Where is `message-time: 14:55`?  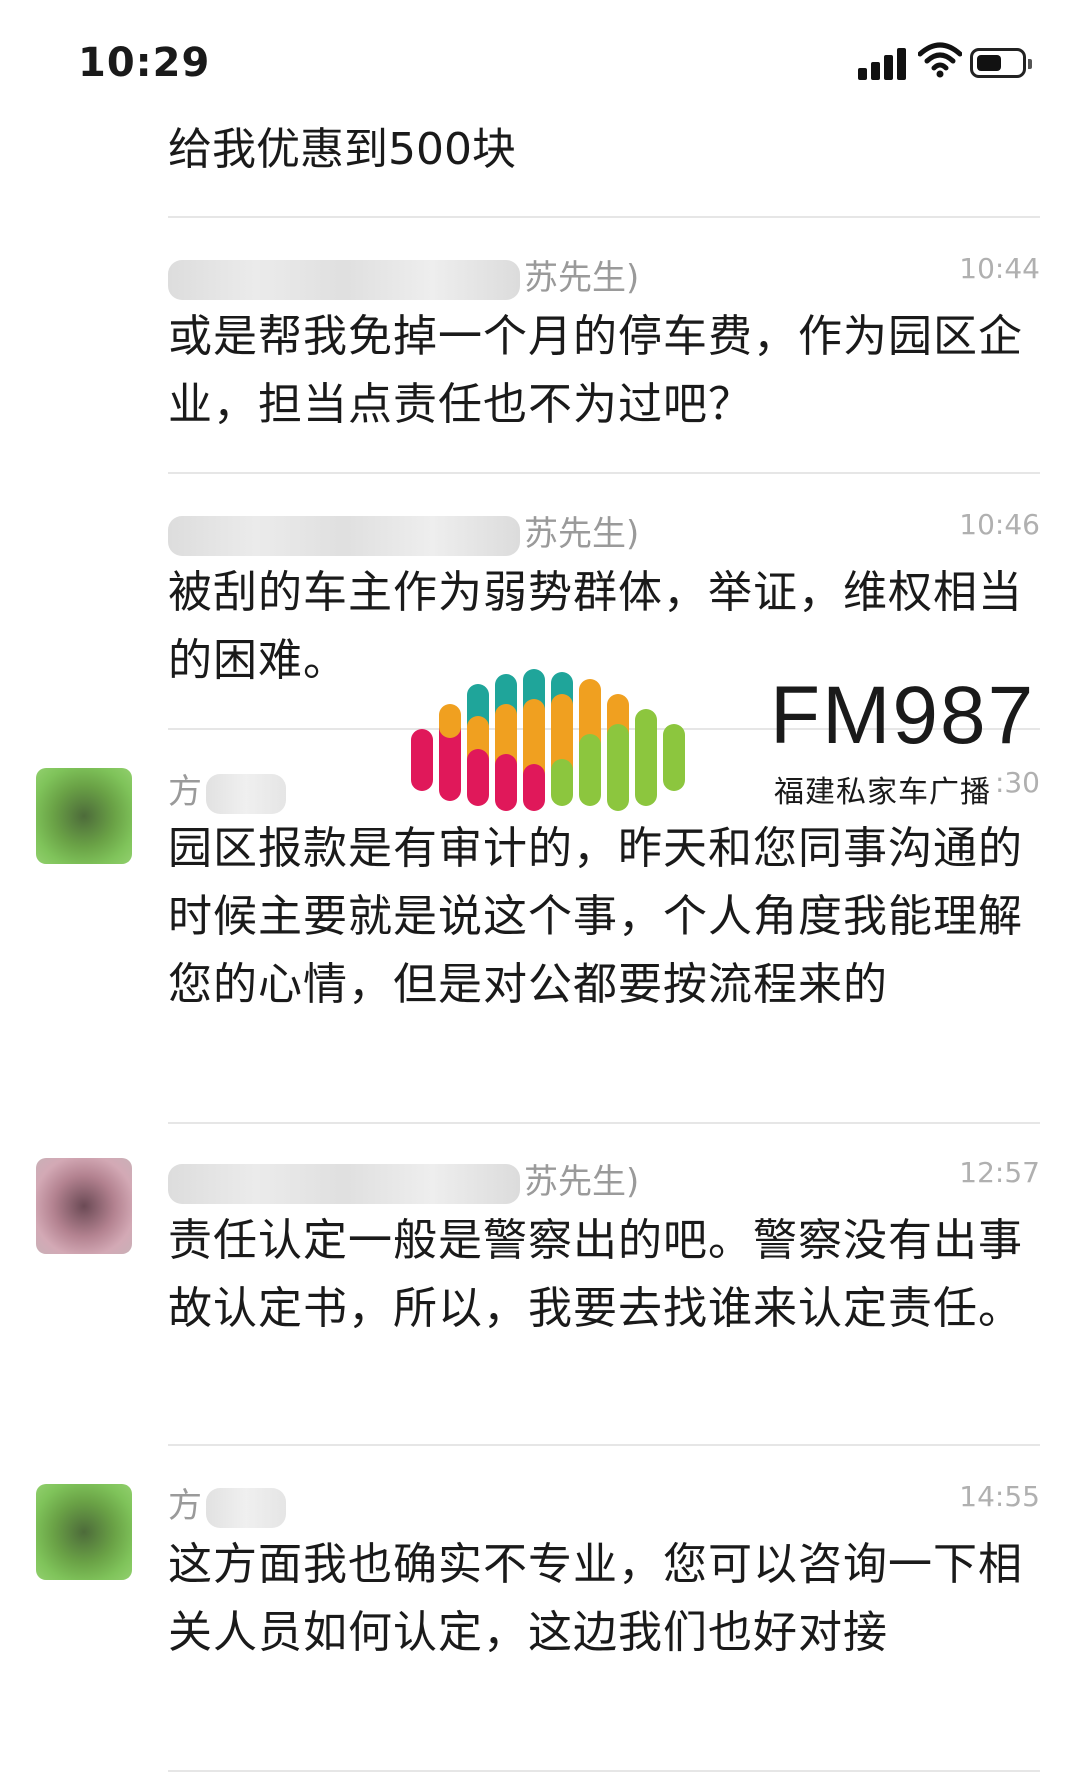
message-time: 14:55 is located at coordinates (999, 1496).